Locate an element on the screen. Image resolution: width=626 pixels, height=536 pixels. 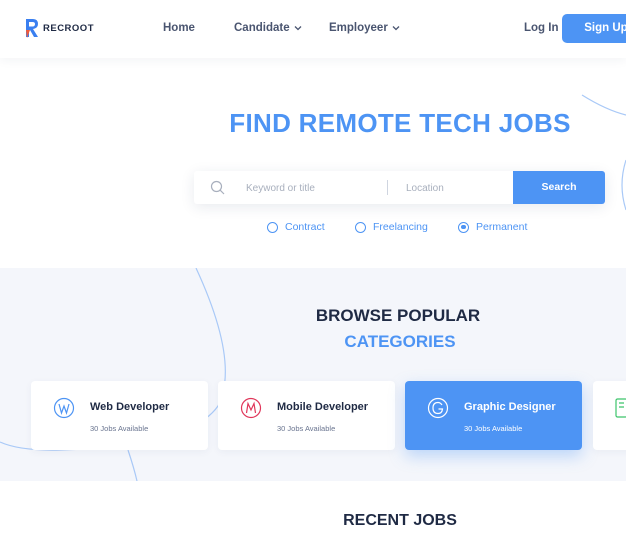
job-search-bar: Search is located at coordinates (399, 187).